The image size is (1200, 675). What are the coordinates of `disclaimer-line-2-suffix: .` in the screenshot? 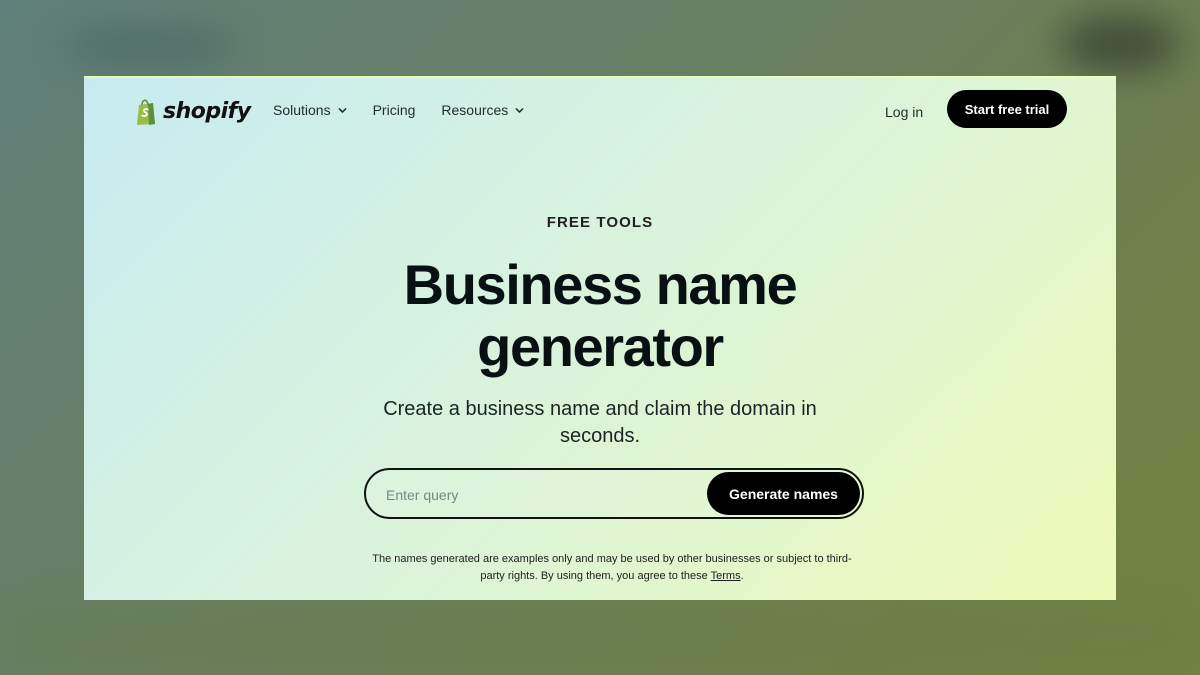 It's located at (742, 576).